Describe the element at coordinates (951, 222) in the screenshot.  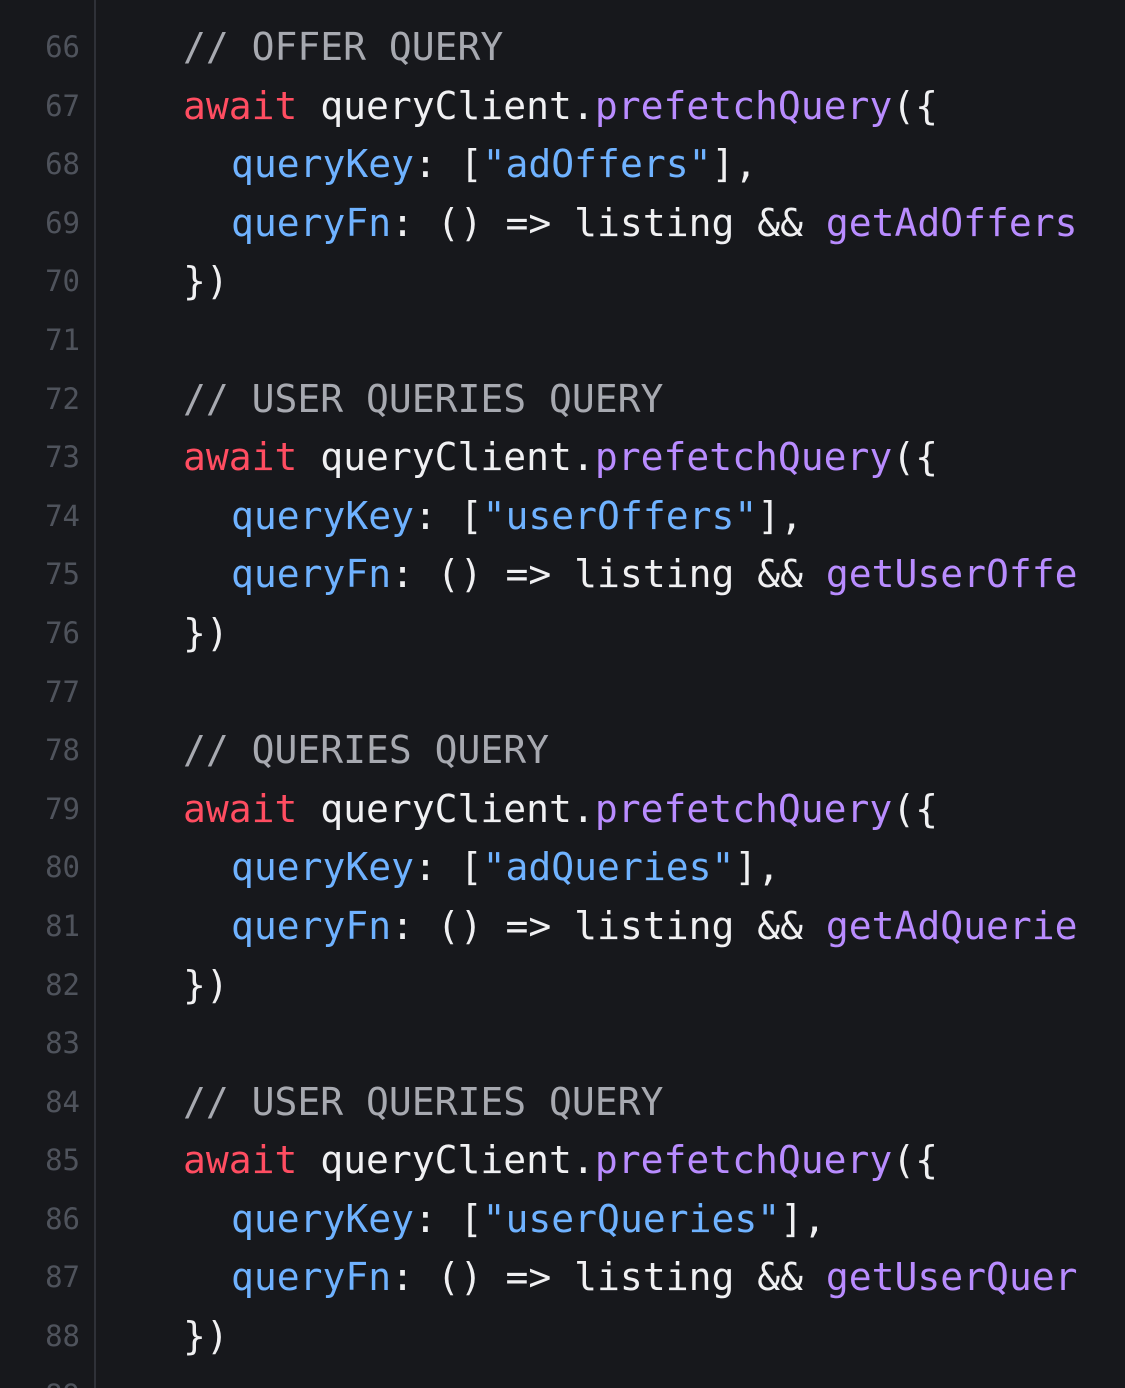
I see `function-call: getAdOffers` at that location.